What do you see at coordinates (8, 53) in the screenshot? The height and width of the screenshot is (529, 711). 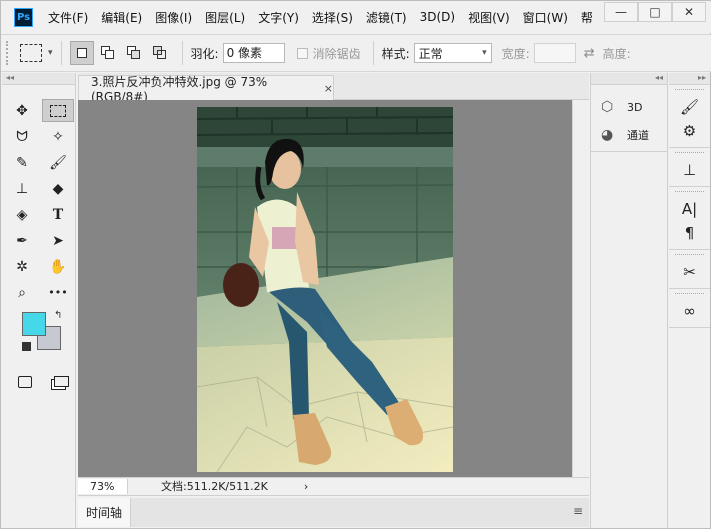 I see `options-grip` at bounding box center [8, 53].